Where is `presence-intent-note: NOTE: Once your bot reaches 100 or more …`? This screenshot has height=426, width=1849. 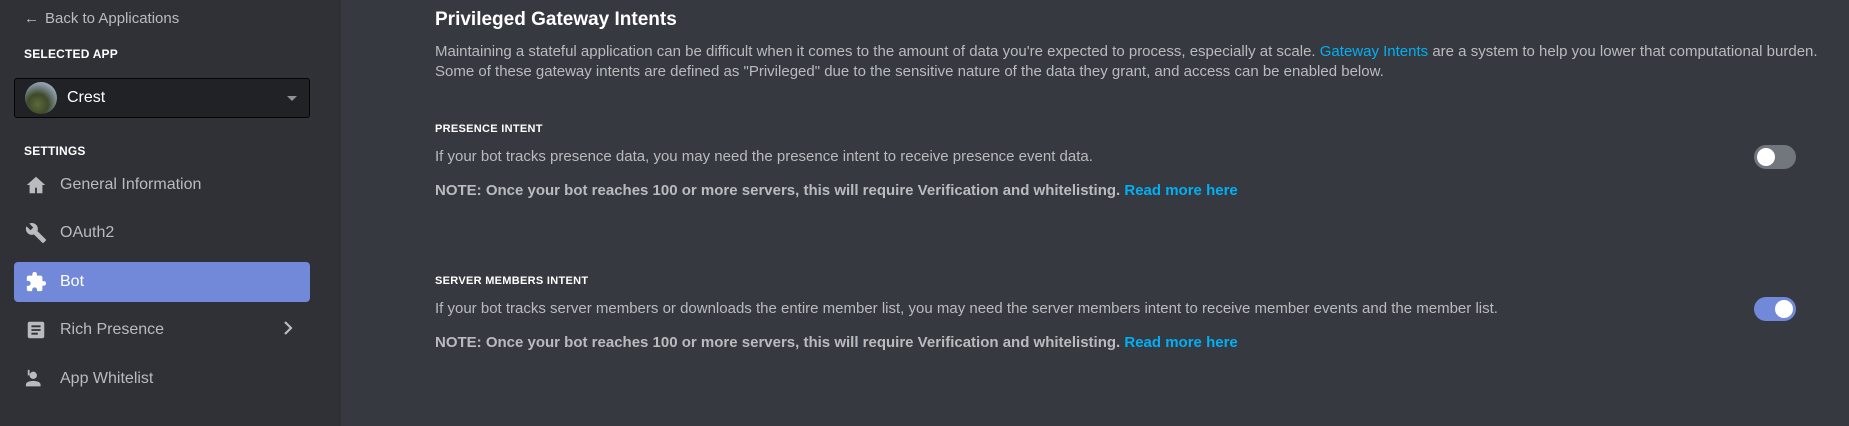 presence-intent-note: NOTE: Once your bot reaches 100 or more … is located at coordinates (836, 190).